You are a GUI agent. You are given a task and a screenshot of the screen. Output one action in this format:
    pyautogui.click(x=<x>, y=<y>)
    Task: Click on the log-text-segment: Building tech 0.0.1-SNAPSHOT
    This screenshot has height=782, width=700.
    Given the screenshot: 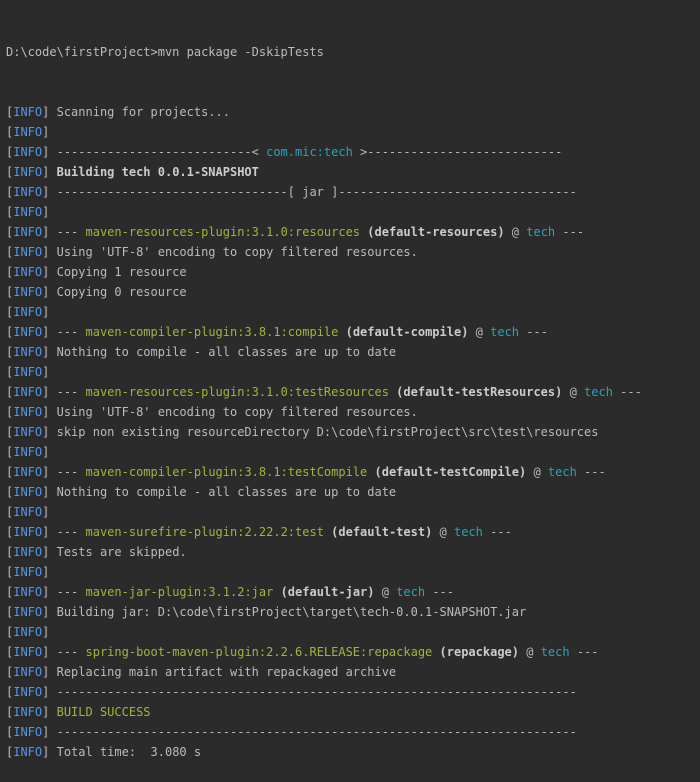 What is the action you would take?
    pyautogui.click(x=157, y=172)
    